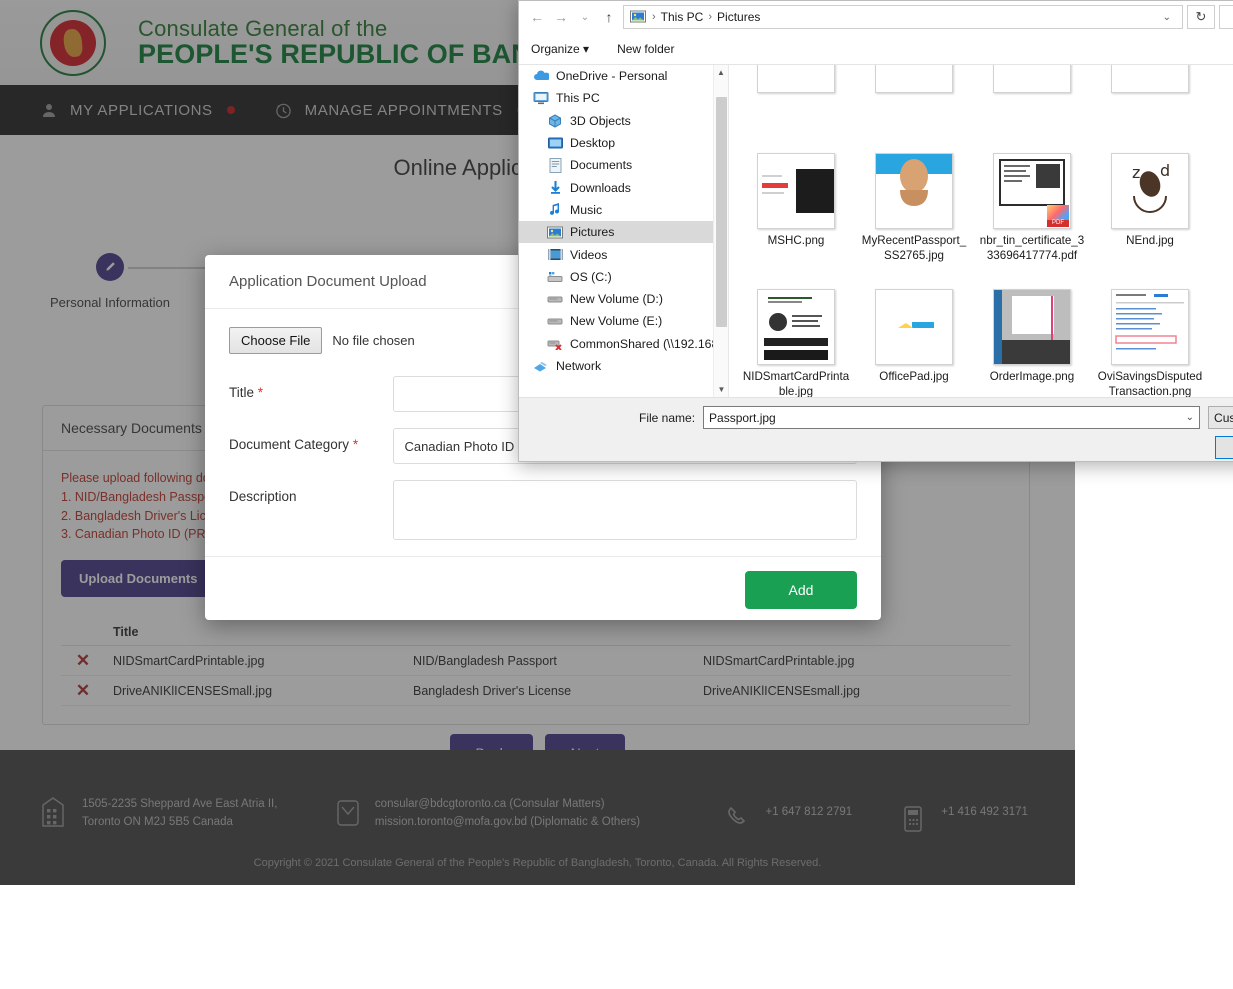 This screenshot has height=989, width=1233. What do you see at coordinates (796, 240) in the screenshot?
I see `file-name: MSHC.png` at bounding box center [796, 240].